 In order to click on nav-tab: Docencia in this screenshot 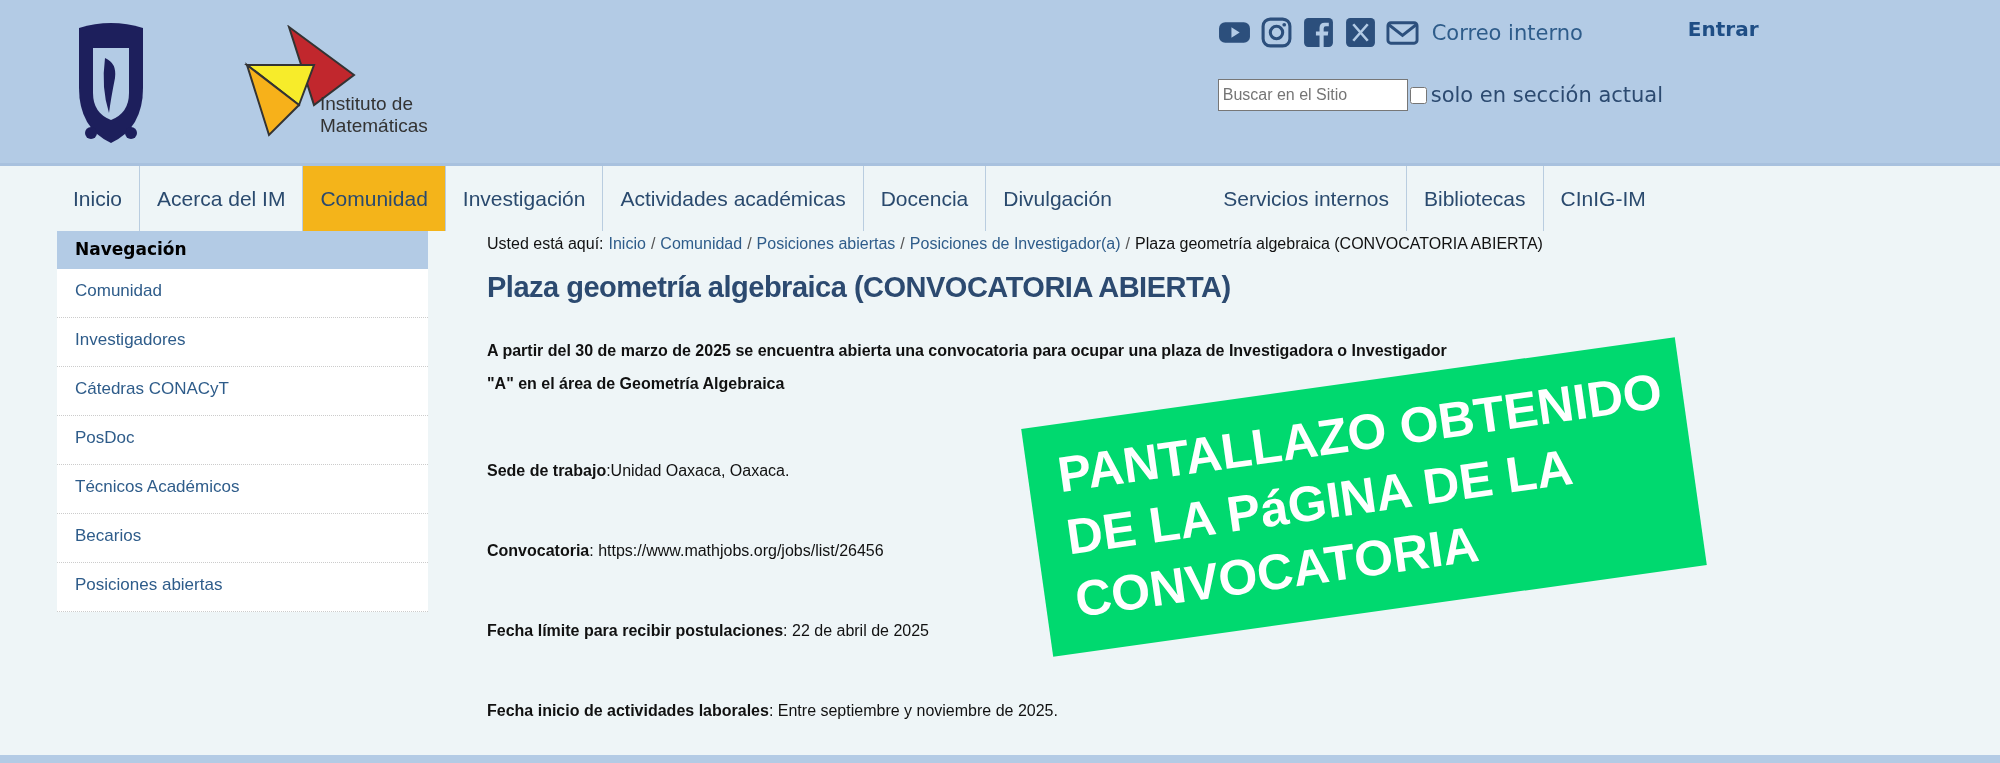, I will do `click(925, 198)`.